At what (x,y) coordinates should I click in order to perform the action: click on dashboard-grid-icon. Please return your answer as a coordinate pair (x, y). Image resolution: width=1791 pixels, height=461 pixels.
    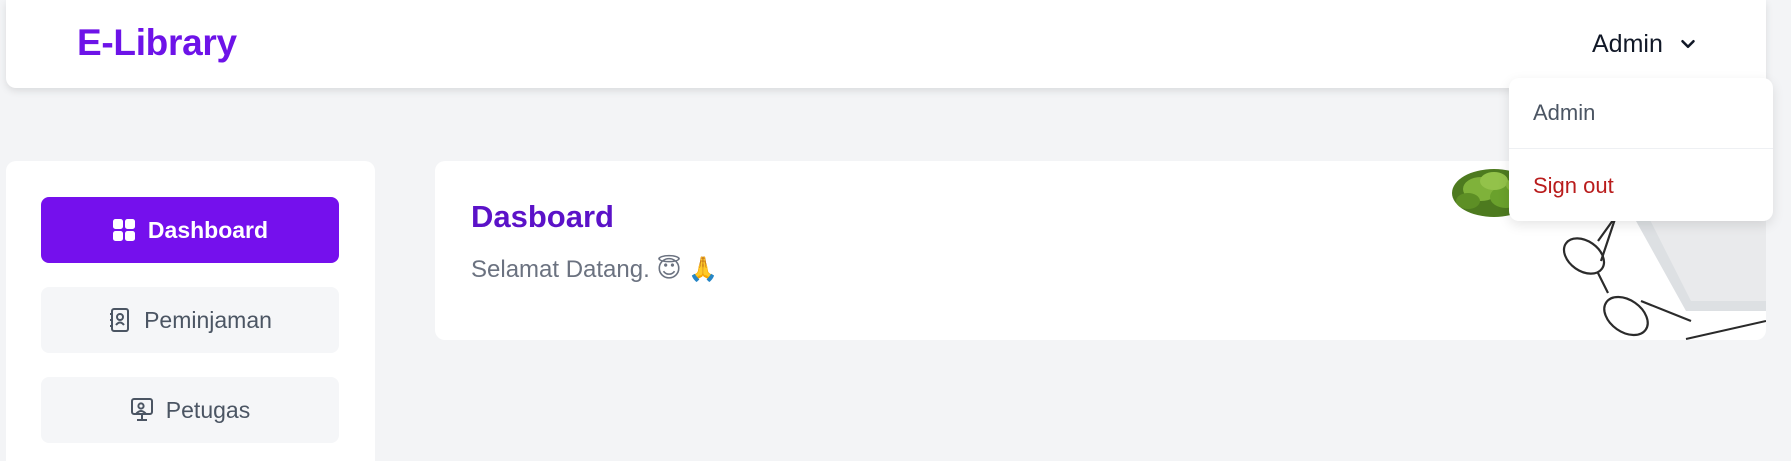
    Looking at the image, I should click on (123, 230).